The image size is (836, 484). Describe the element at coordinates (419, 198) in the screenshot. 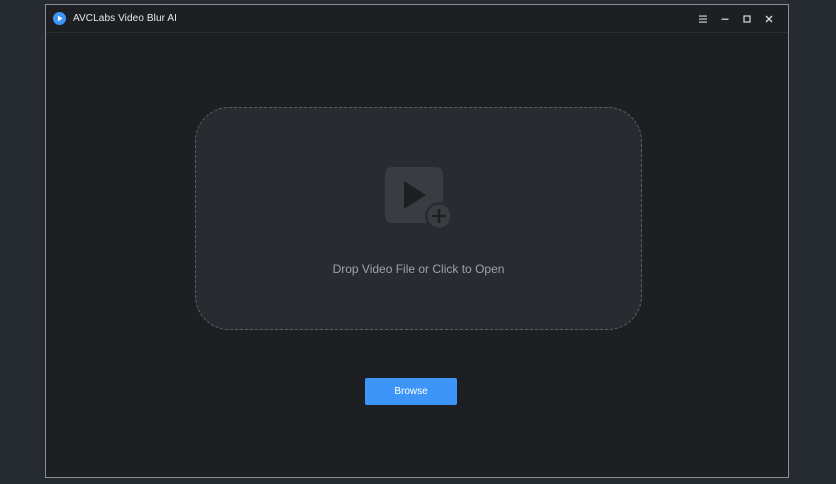

I see `video-add-icon` at that location.